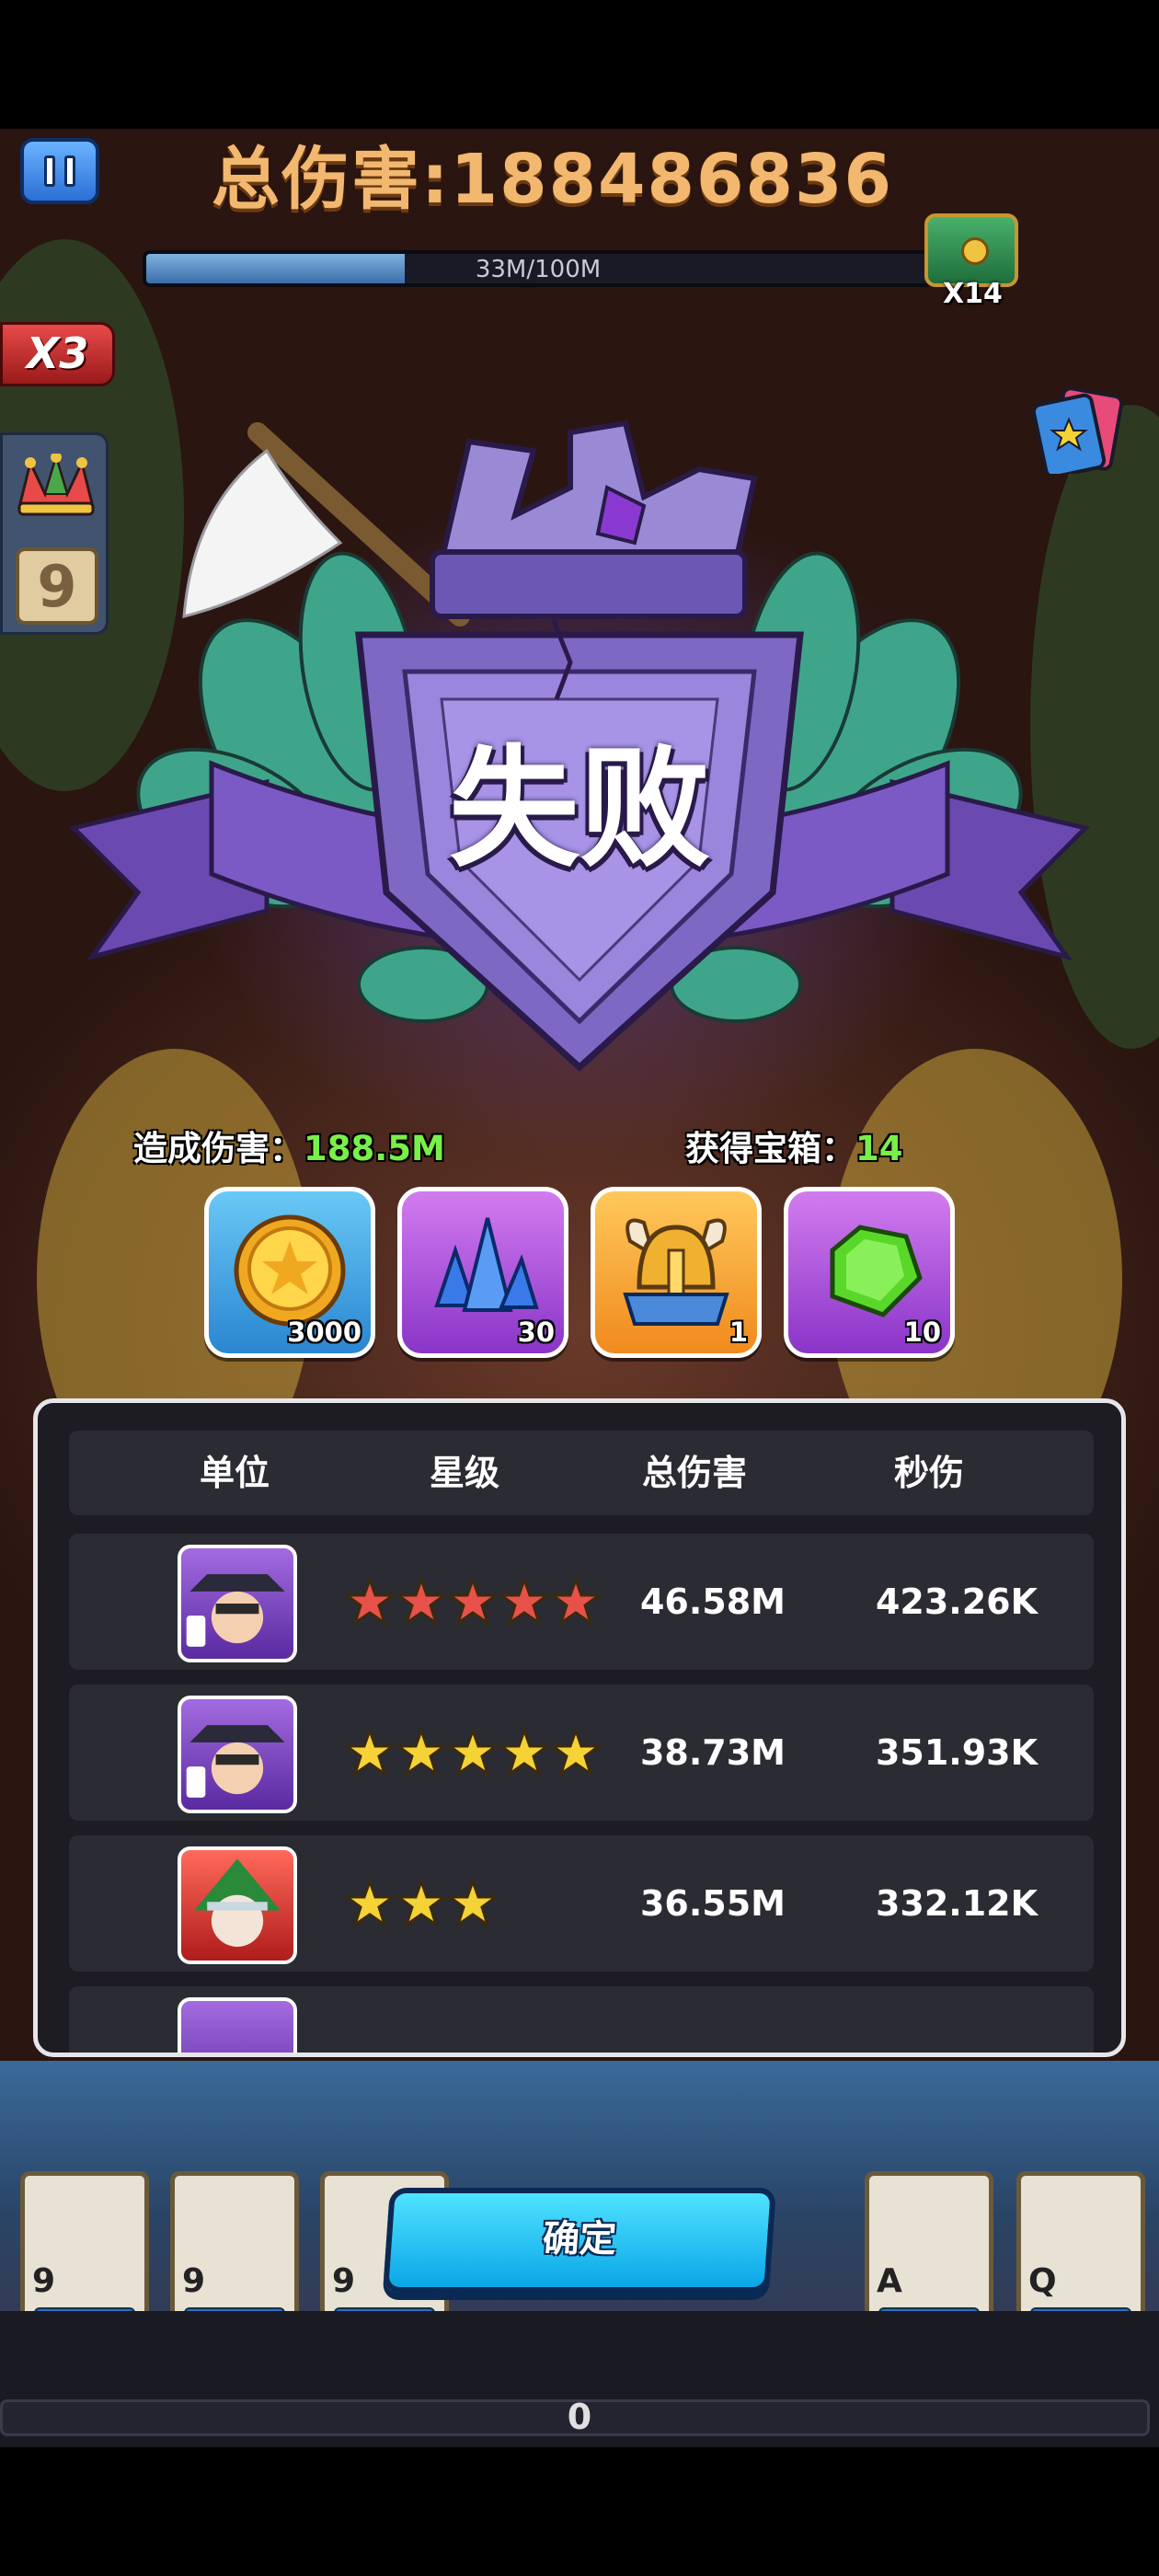 Image resolution: width=1159 pixels, height=2576 pixels. What do you see at coordinates (579, 1274) in the screenshot?
I see `reward-list: 3000 30 1 10` at bounding box center [579, 1274].